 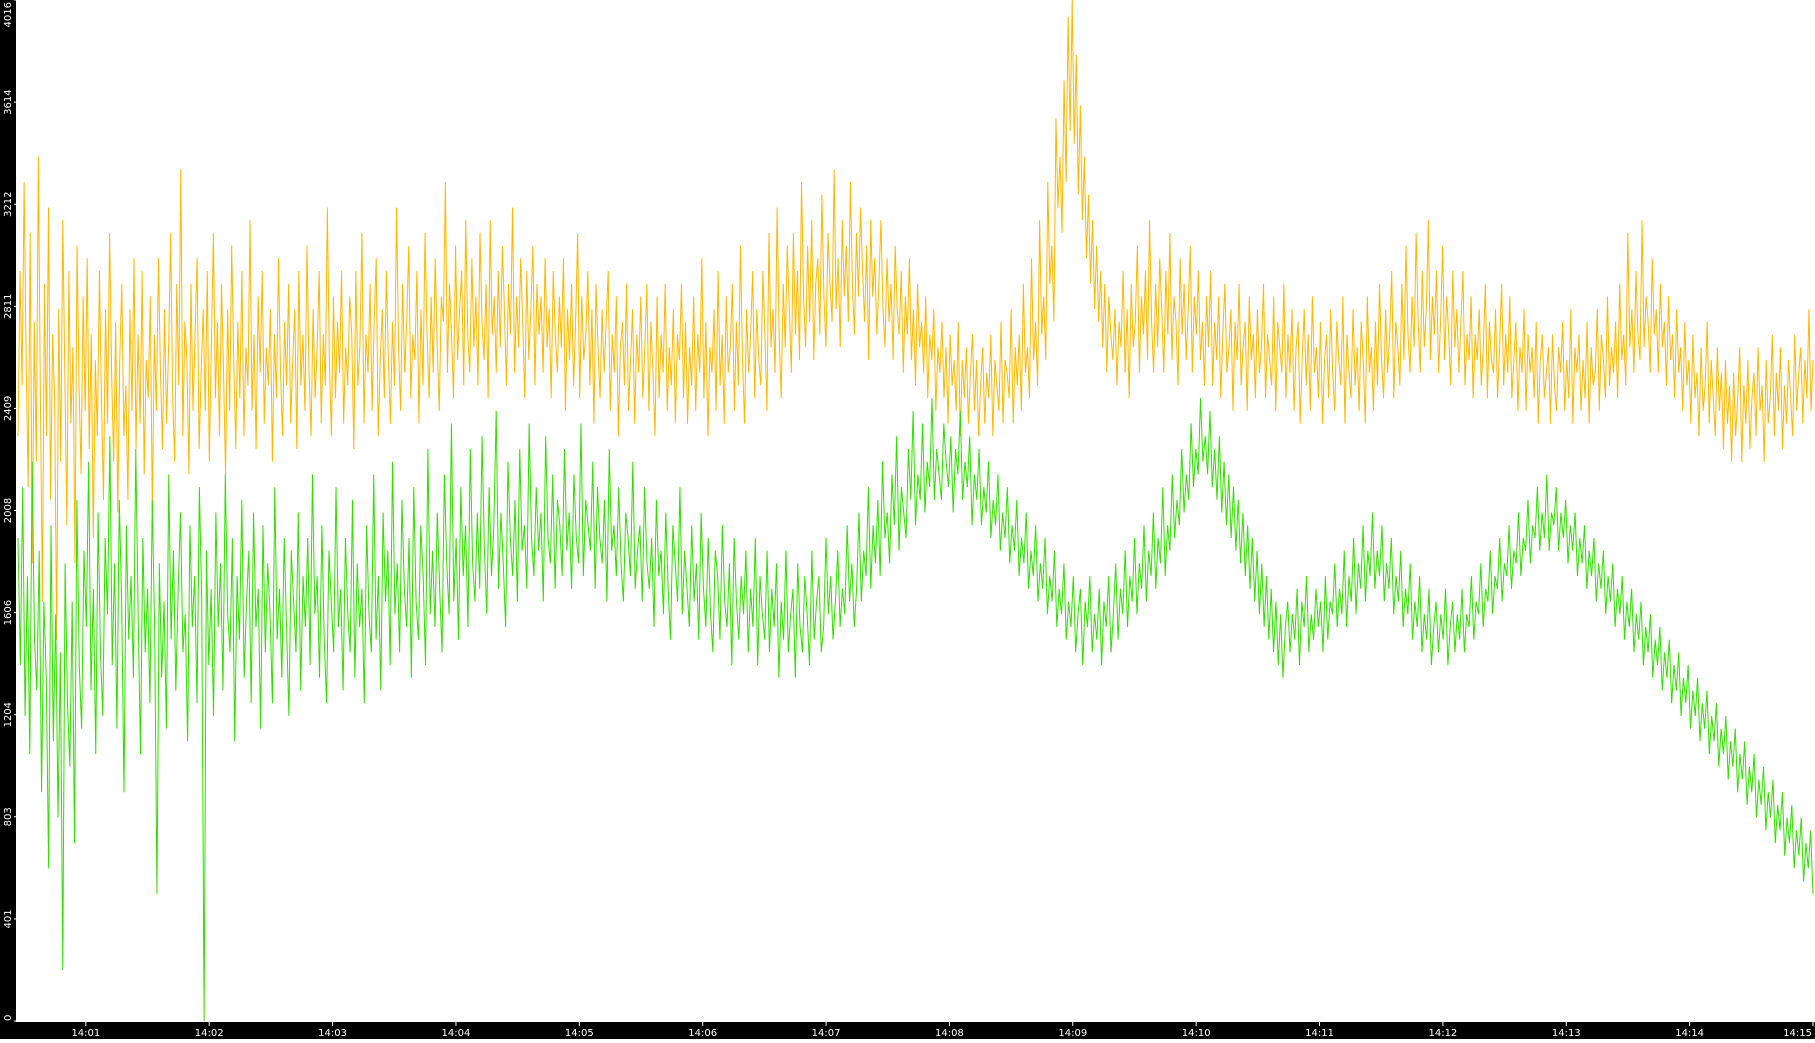 I want to click on y-tick-label: 1204, so click(x=8, y=714).